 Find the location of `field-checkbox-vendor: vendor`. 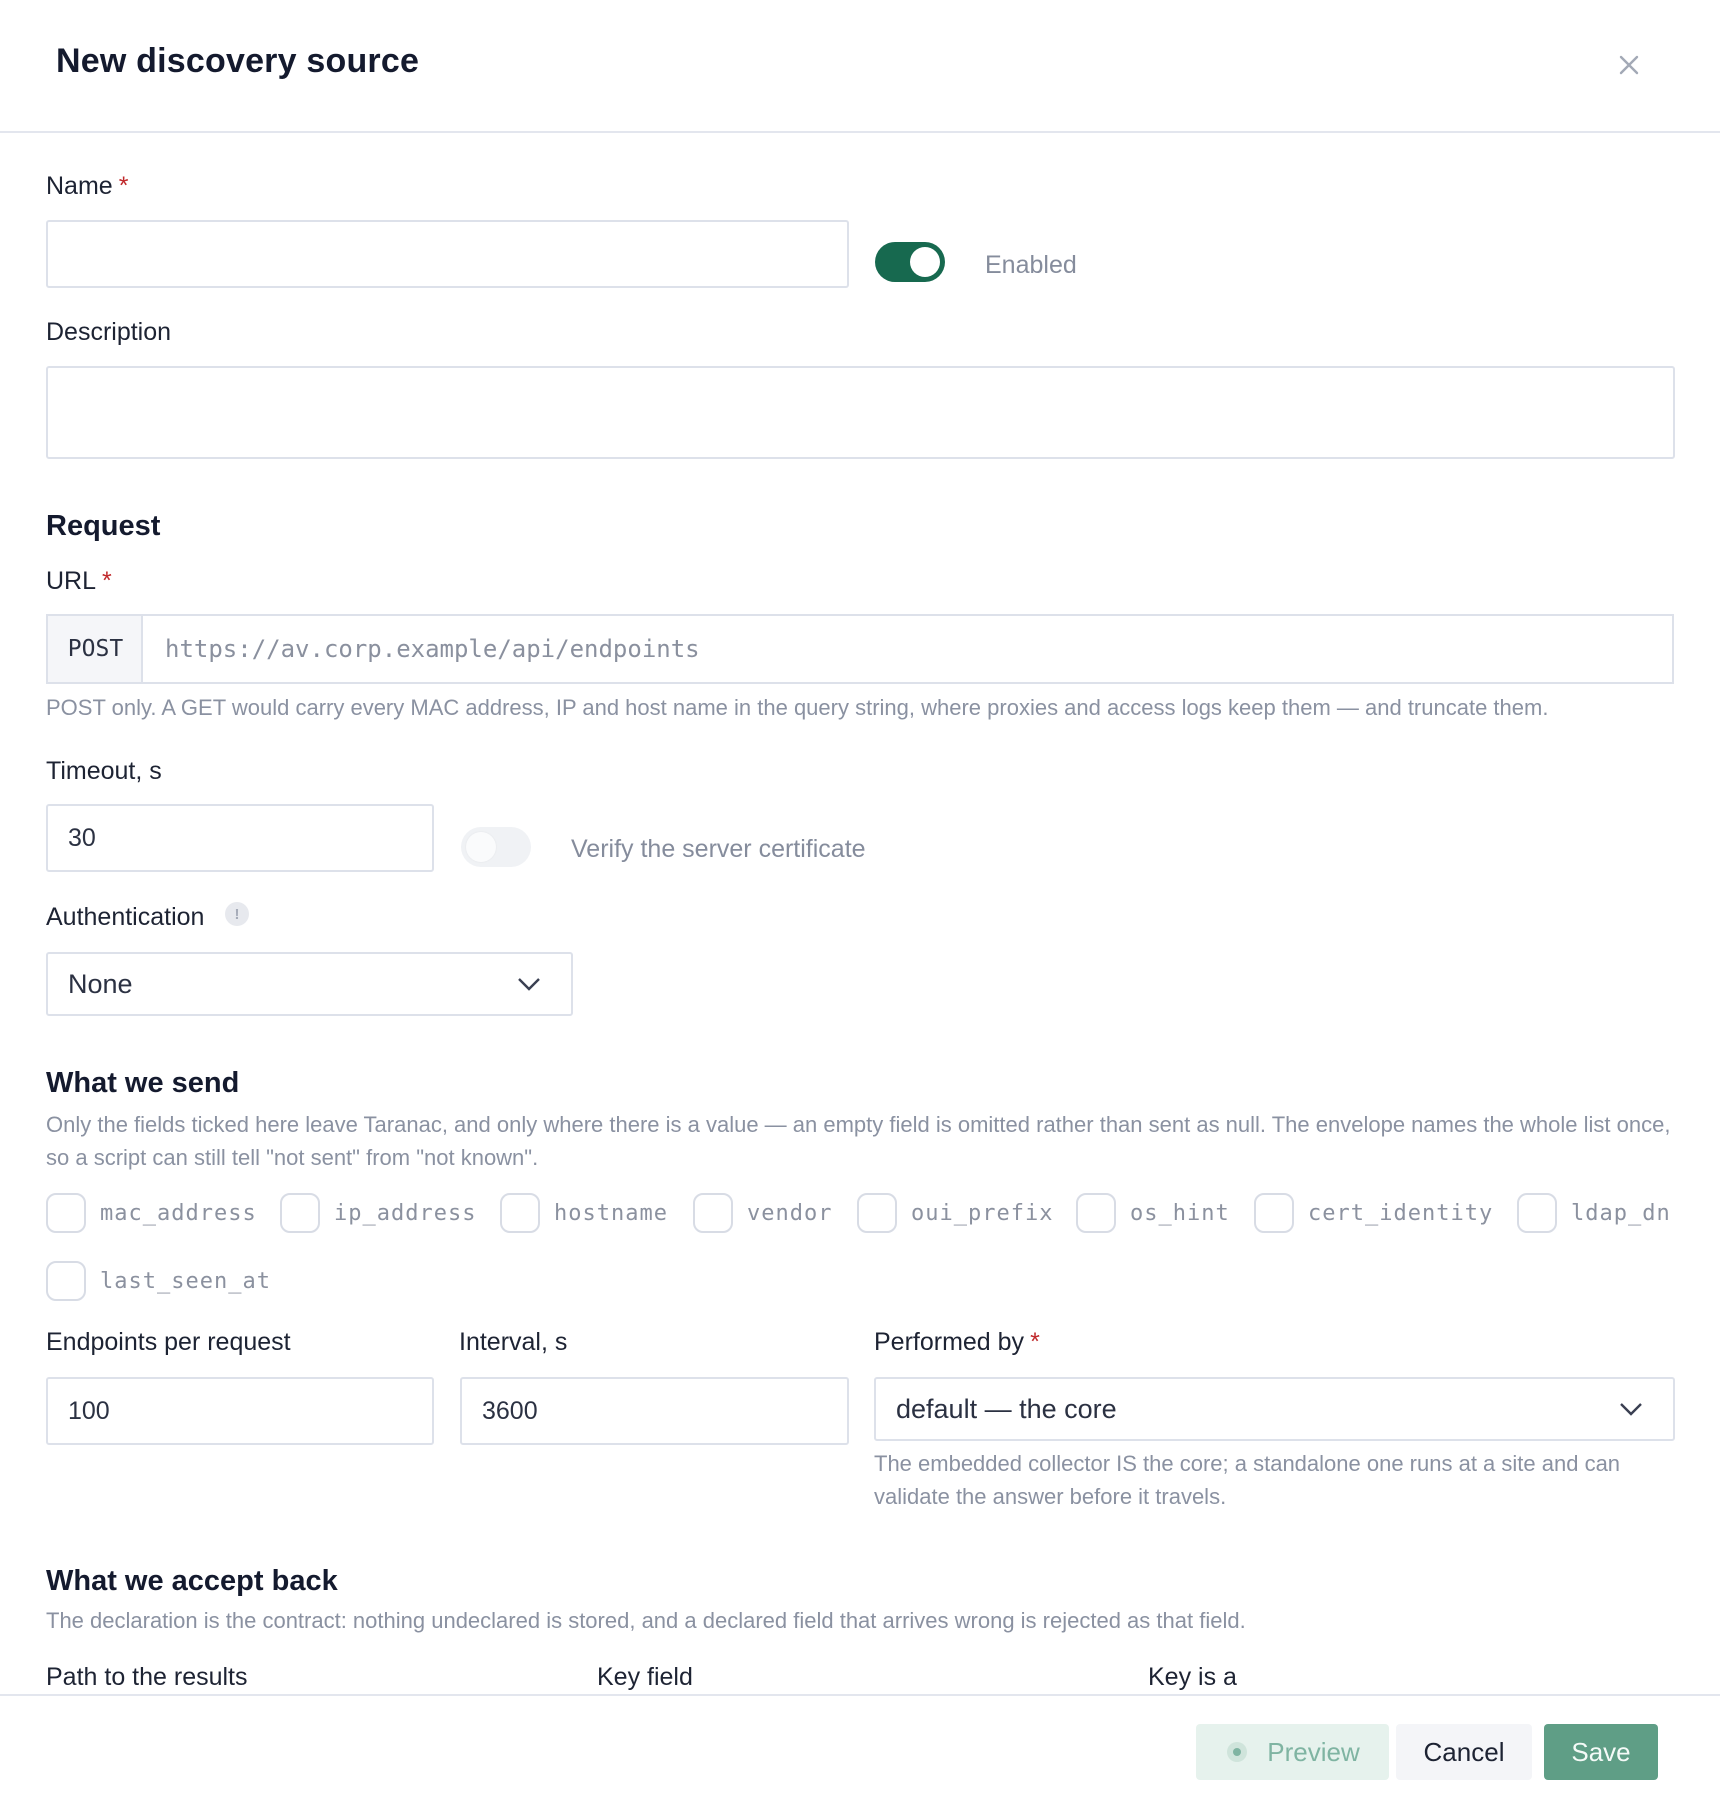

field-checkbox-vendor: vendor is located at coordinates (762, 1213).